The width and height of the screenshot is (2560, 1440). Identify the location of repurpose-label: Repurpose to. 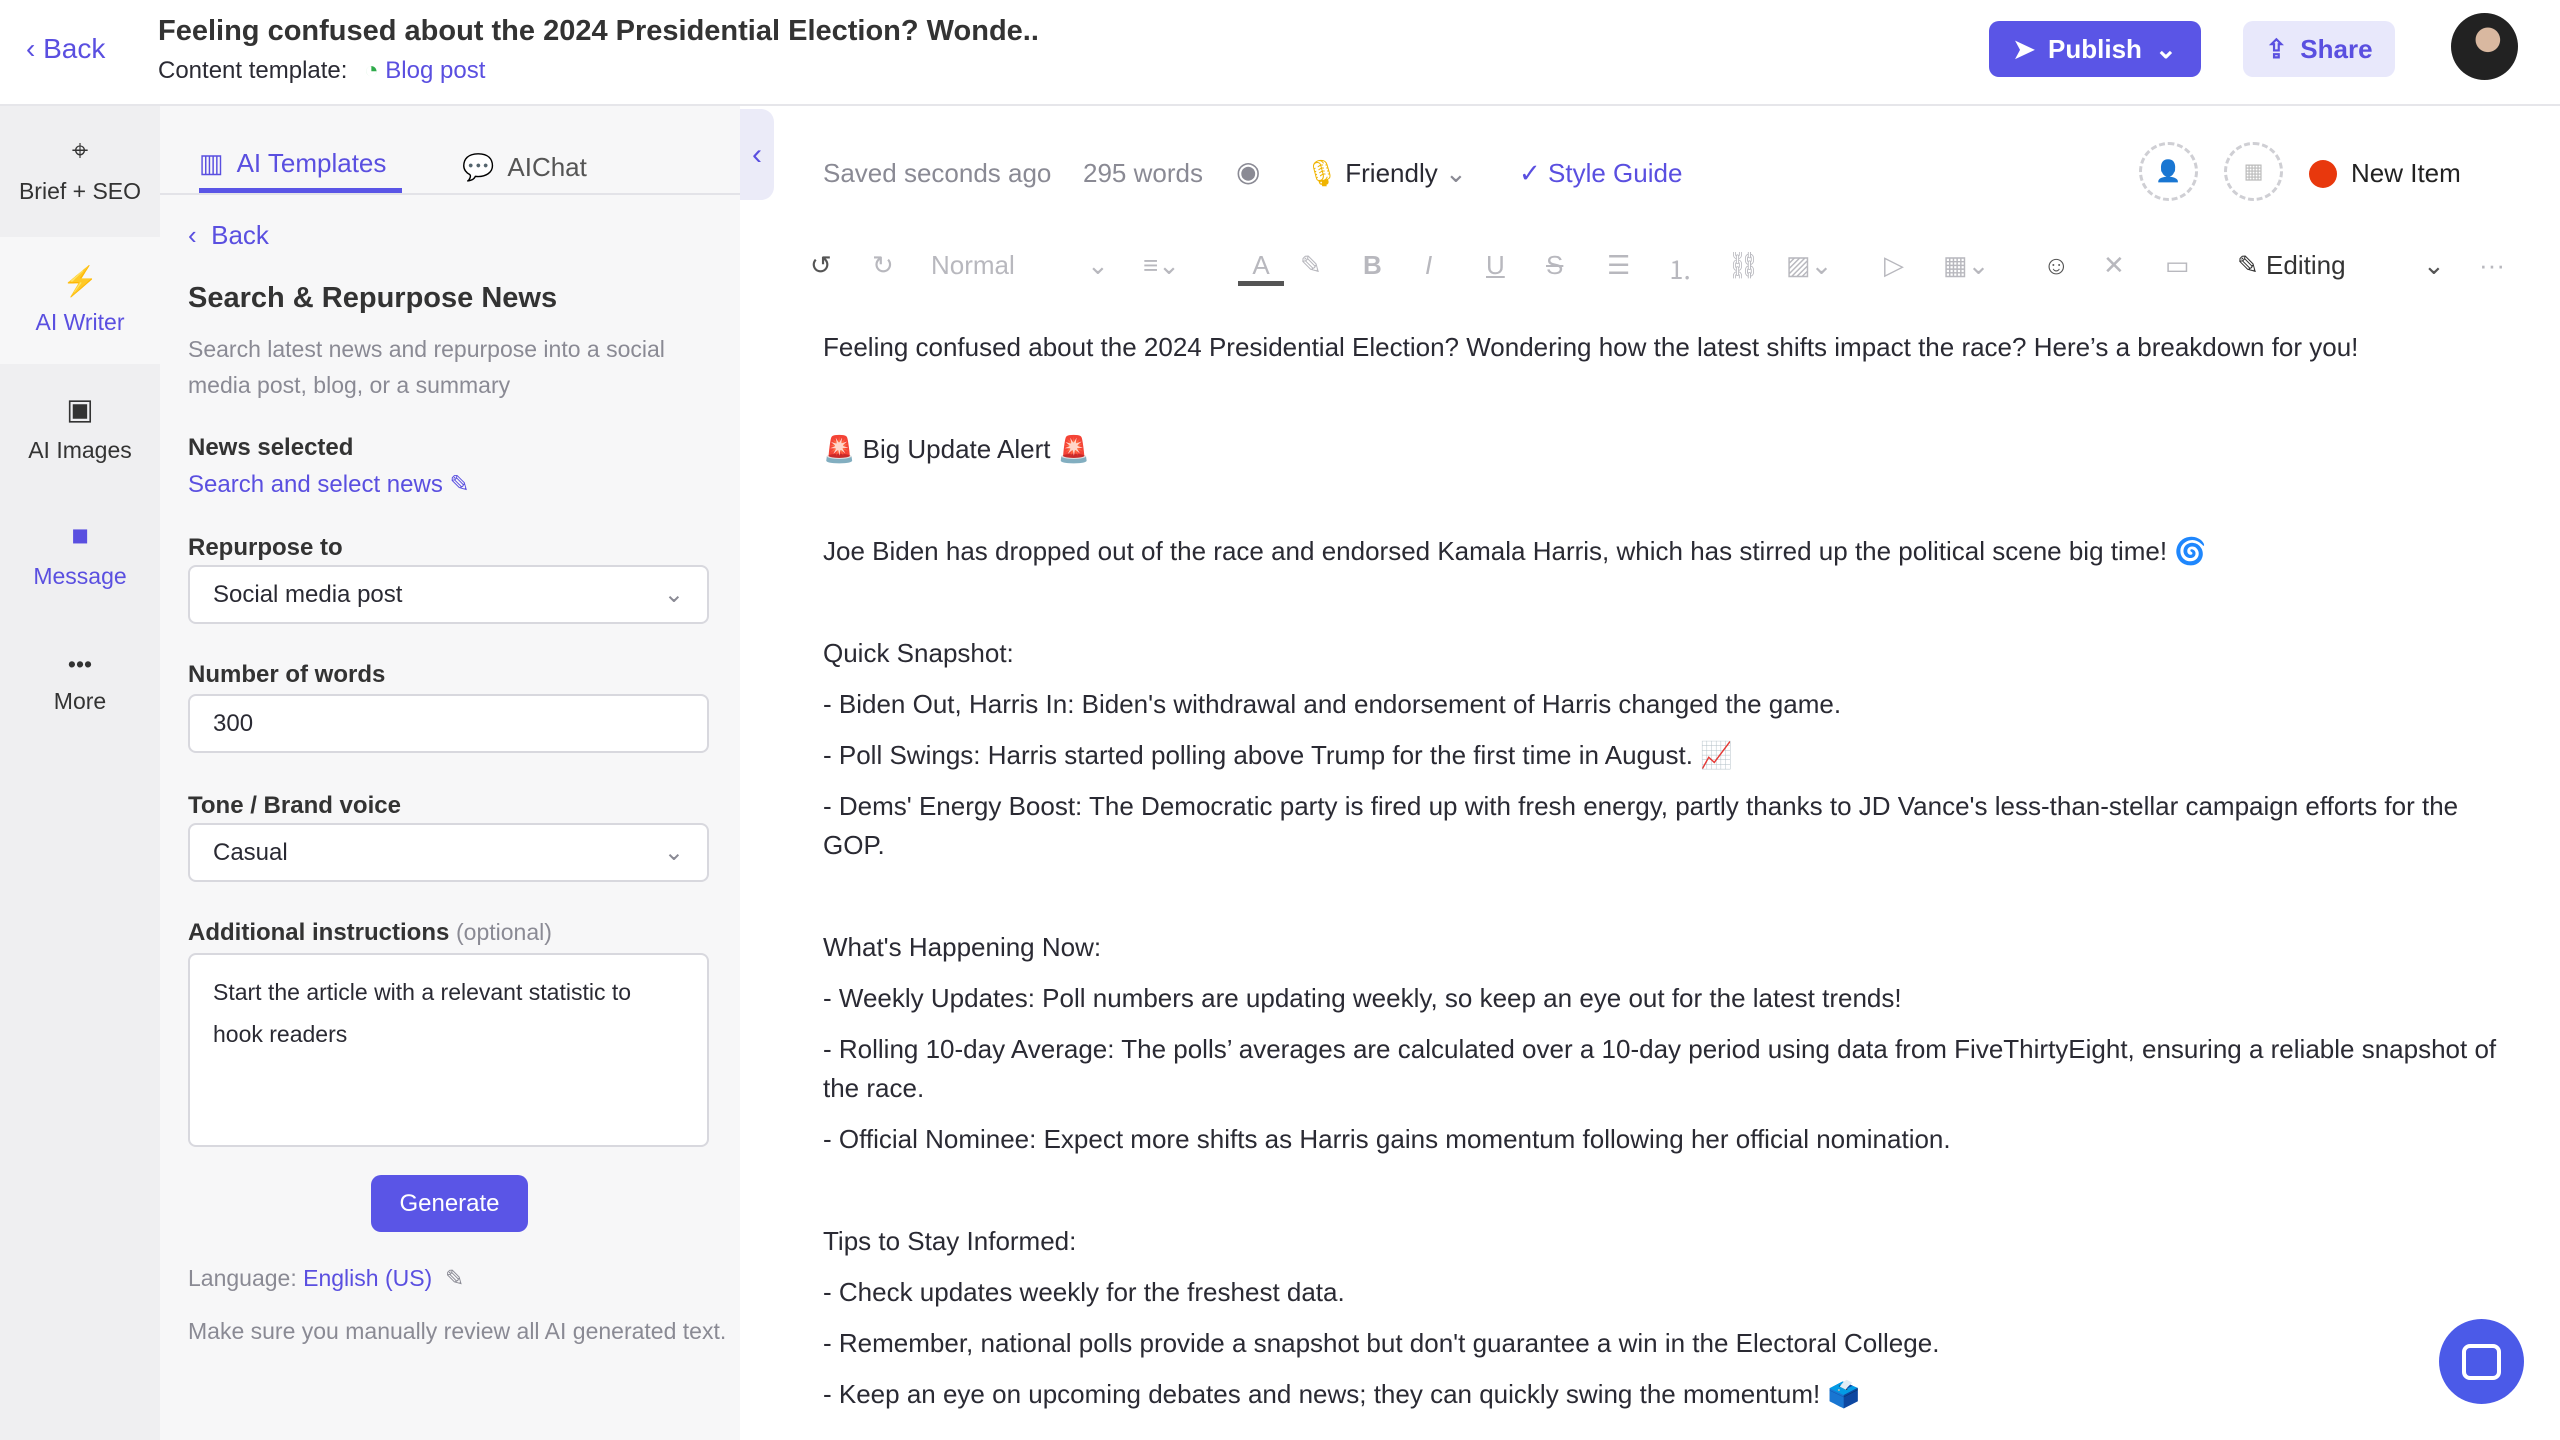
(265, 547).